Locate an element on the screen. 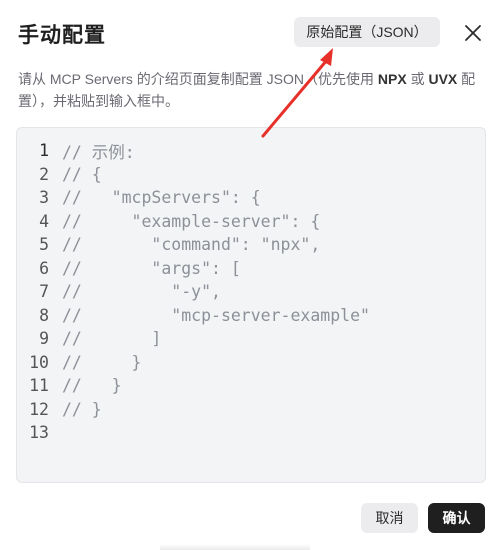 The width and height of the screenshot is (500, 550). code-line: 1 // 示例: is located at coordinates (76, 150).